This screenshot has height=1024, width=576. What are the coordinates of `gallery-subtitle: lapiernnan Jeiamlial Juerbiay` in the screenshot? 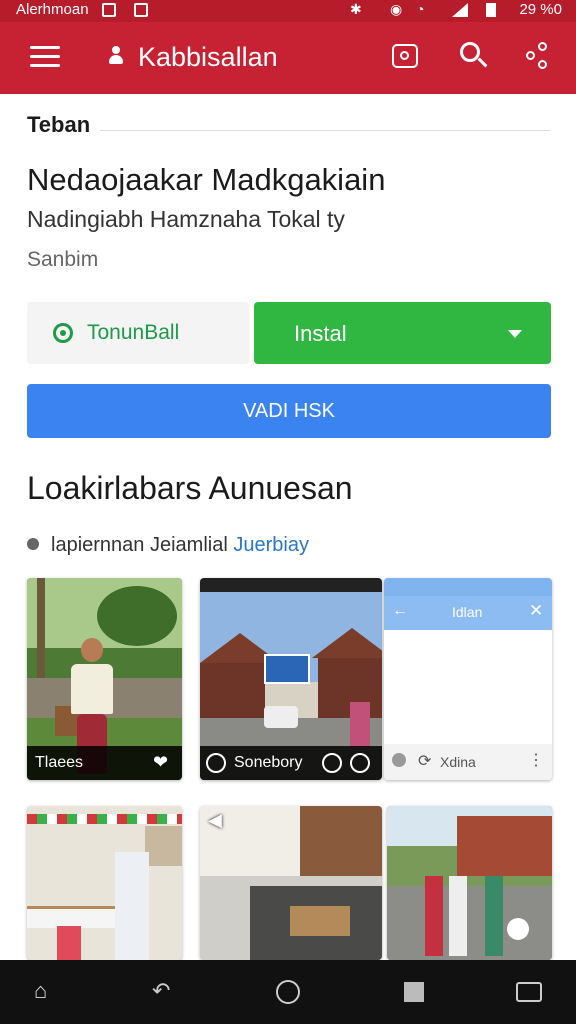 It's located at (168, 545).